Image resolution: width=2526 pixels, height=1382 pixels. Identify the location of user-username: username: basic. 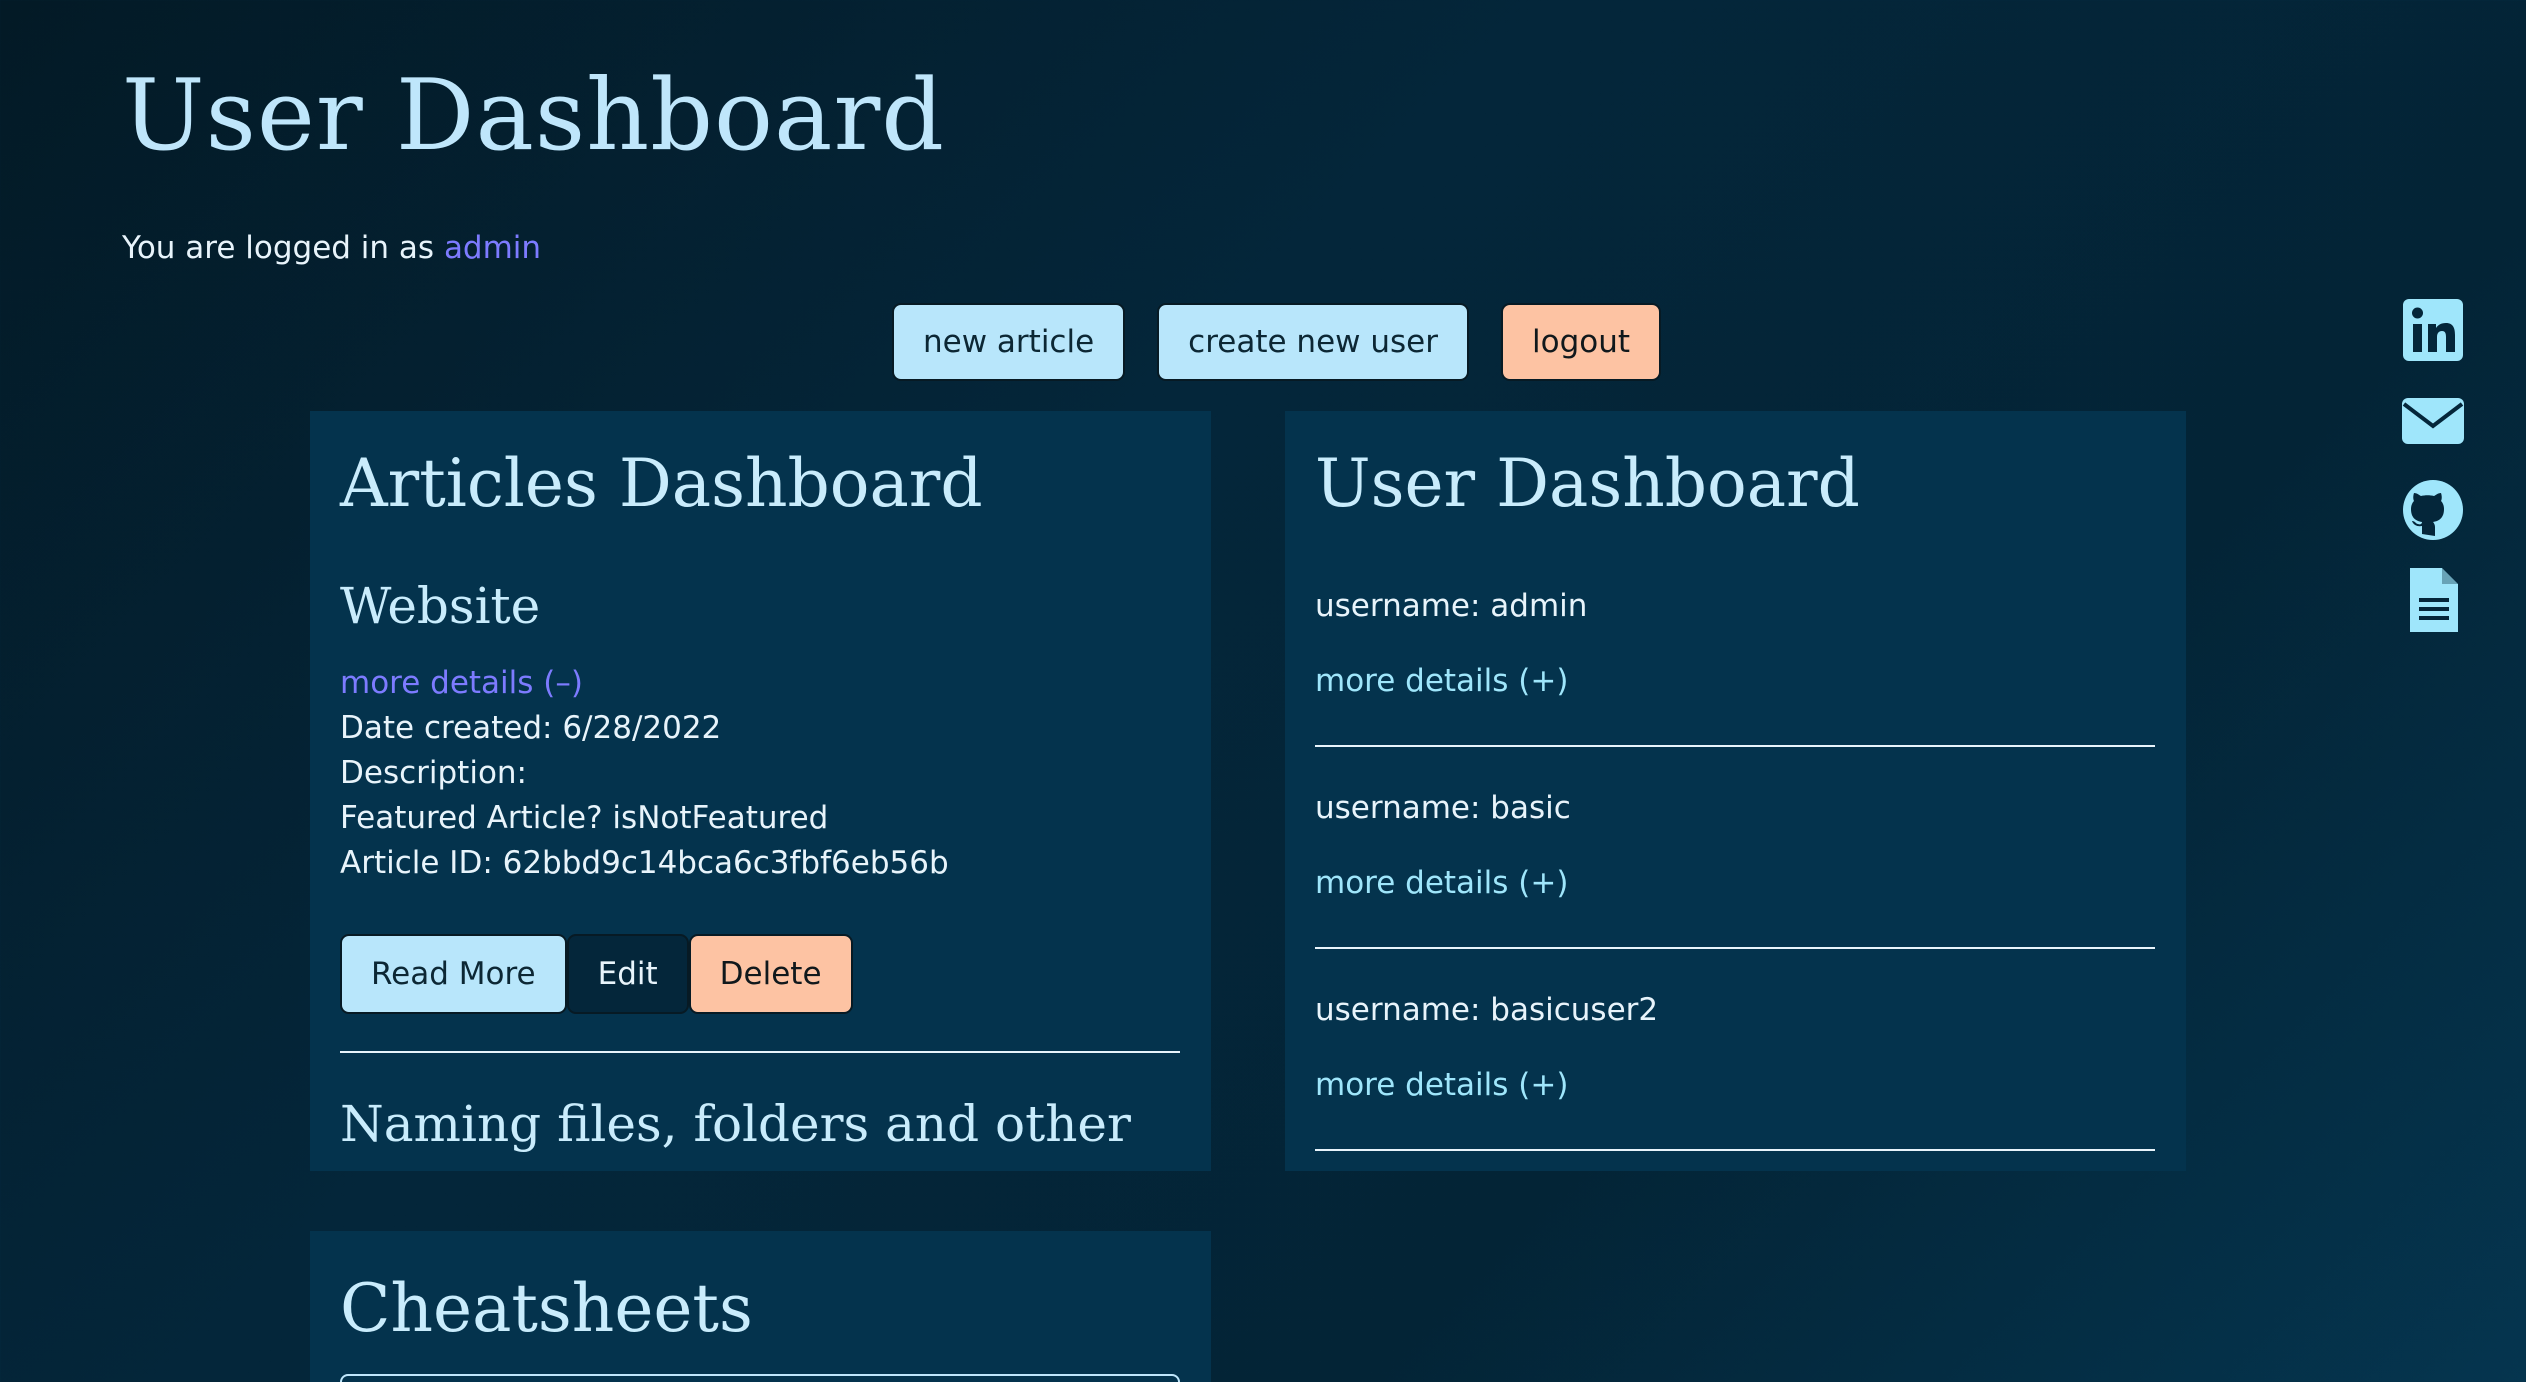
(1443, 808).